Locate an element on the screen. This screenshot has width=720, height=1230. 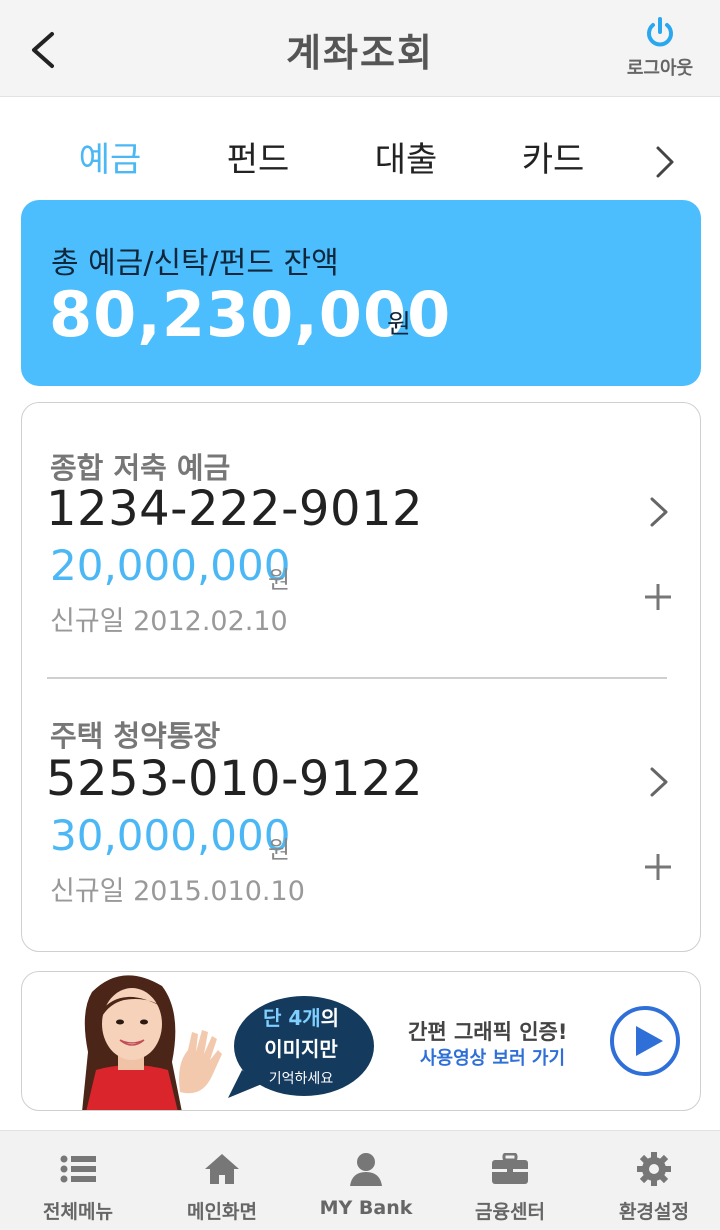
nav-my-bank: MY Bank is located at coordinates (366, 1180).